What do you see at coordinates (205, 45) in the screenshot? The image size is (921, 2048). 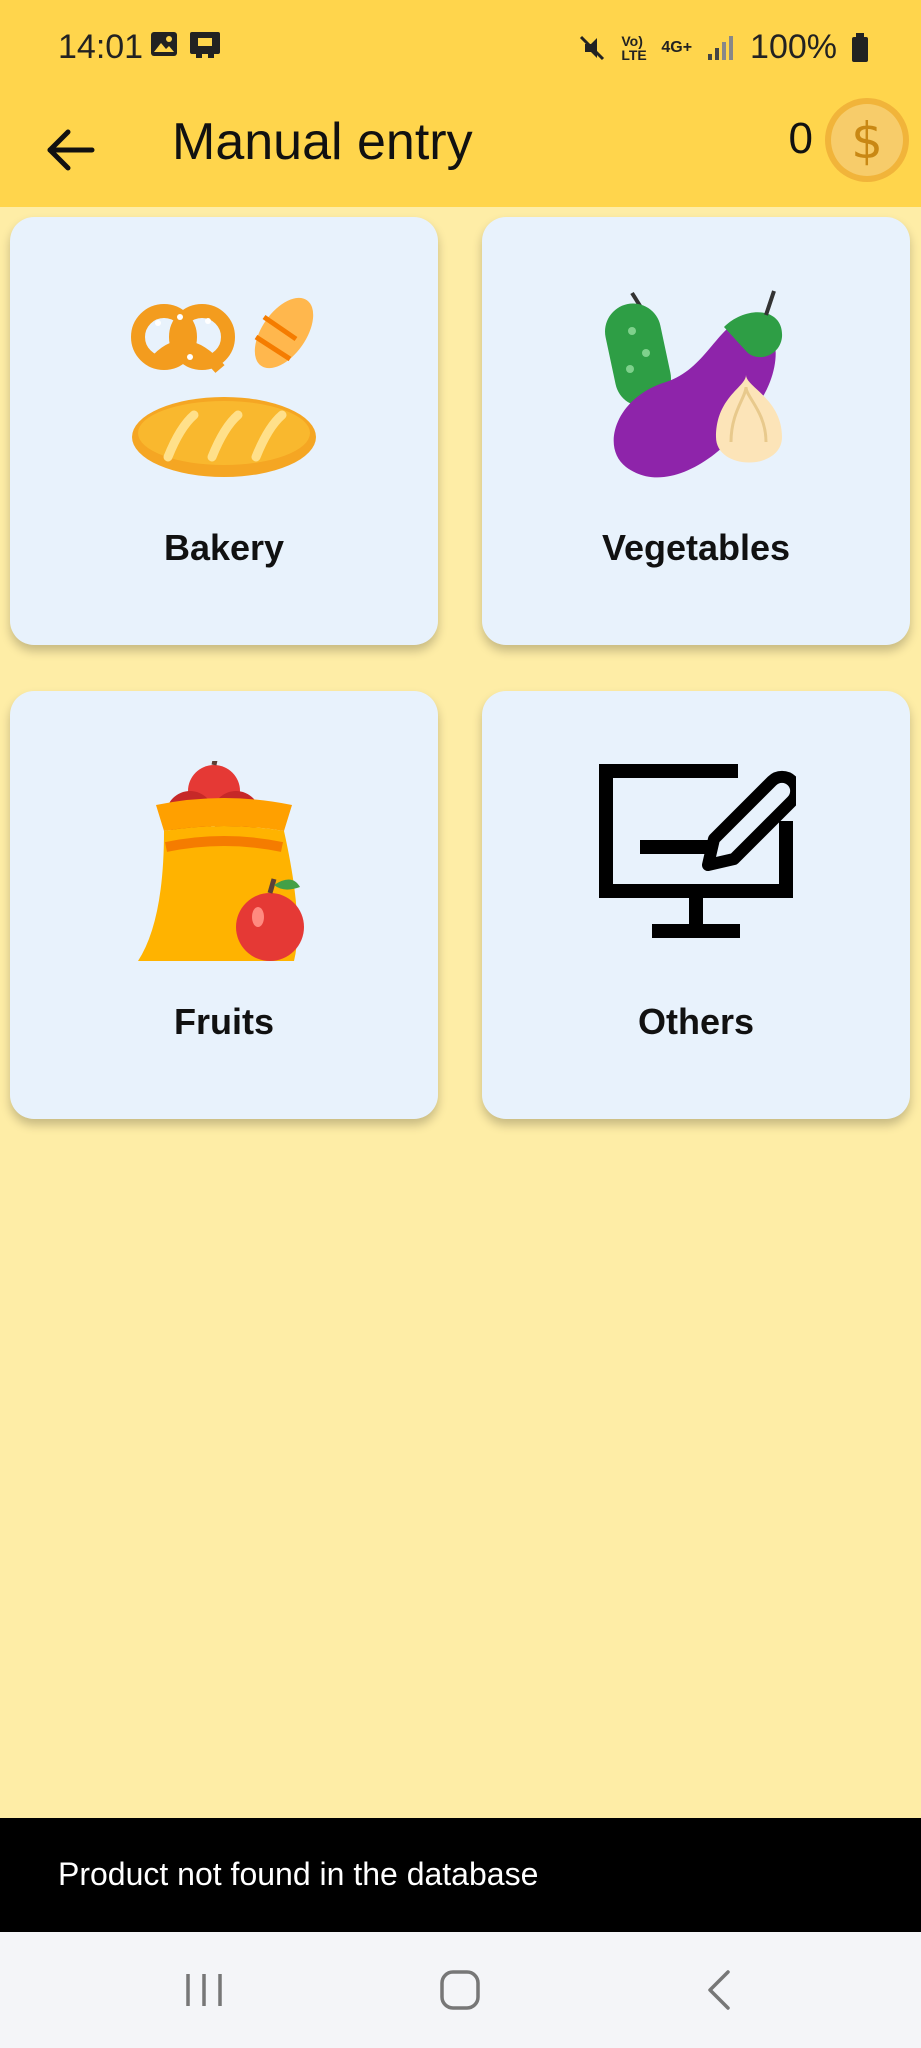 I see `sim-card-icon` at bounding box center [205, 45].